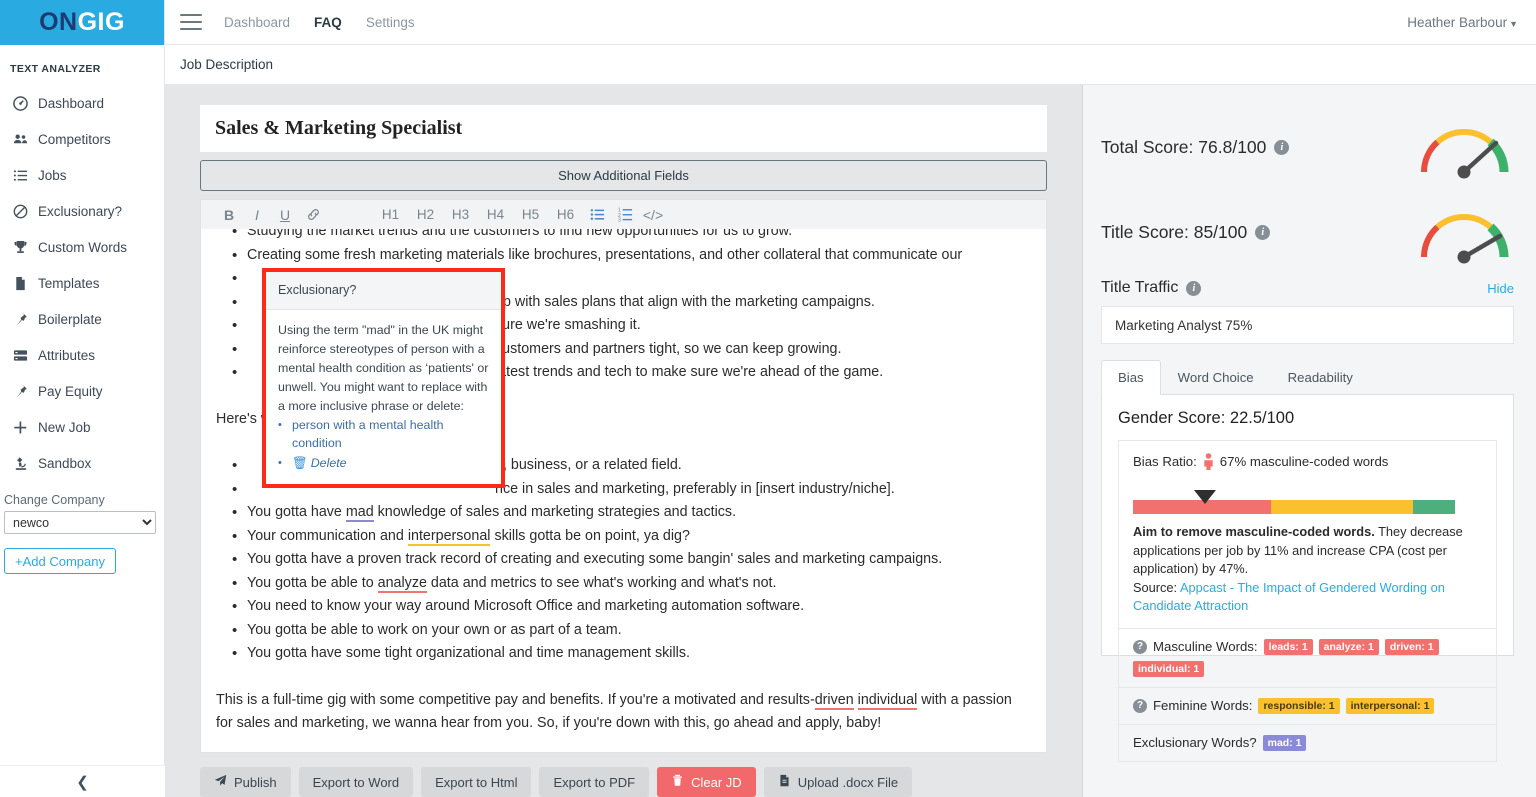 Image resolution: width=1536 pixels, height=797 pixels. Describe the element at coordinates (390, 215) in the screenshot. I see `heading-1-button: H1` at that location.